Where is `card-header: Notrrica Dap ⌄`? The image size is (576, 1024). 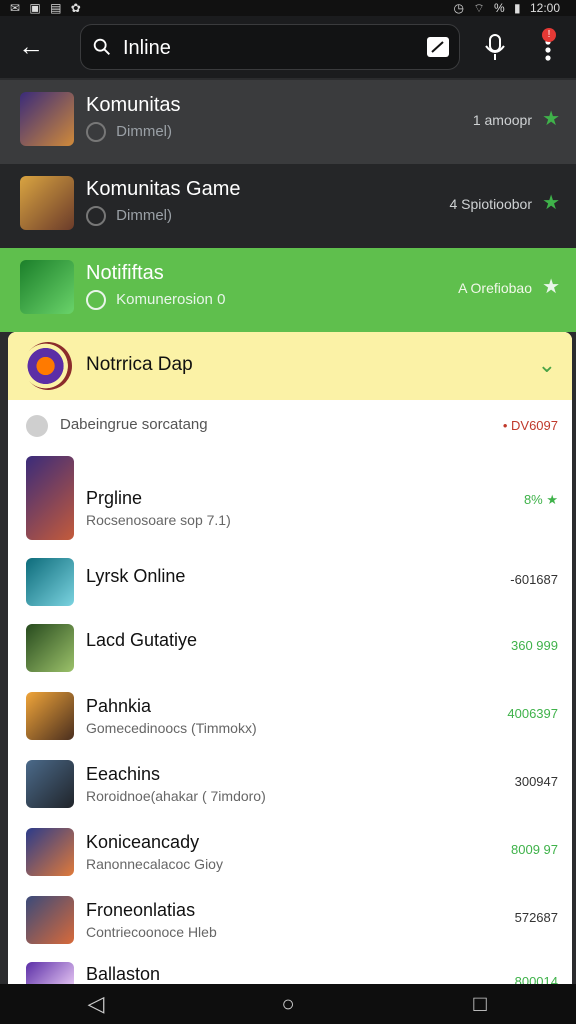
card-header: Notrrica Dap ⌄ is located at coordinates (290, 366).